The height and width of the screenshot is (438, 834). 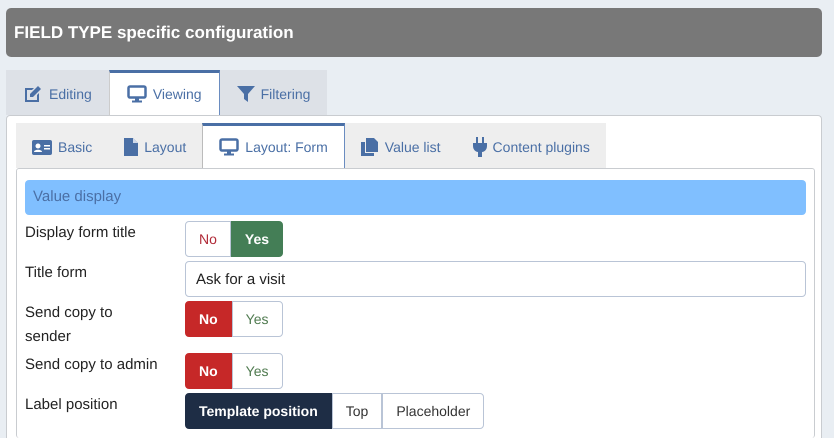 What do you see at coordinates (258, 411) in the screenshot?
I see `option-button: Template position` at bounding box center [258, 411].